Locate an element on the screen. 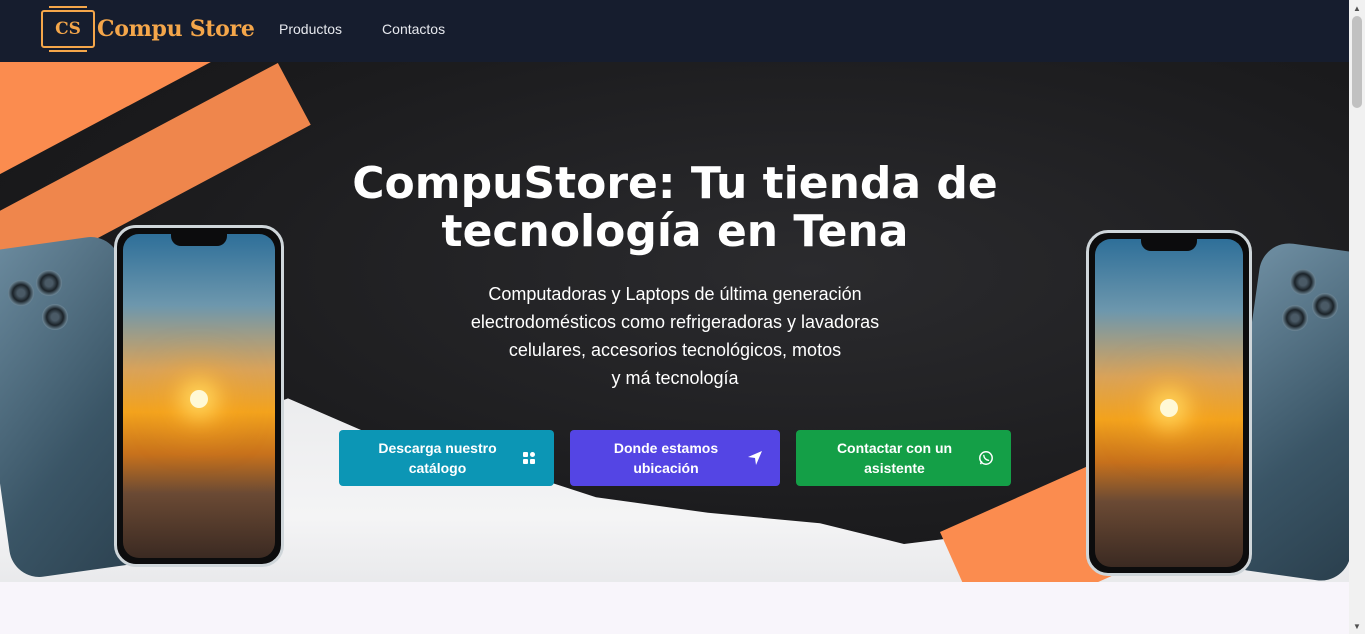 This screenshot has width=1365, height=634. download-catalog-button: Descarga nuestro catálogo is located at coordinates (446, 458).